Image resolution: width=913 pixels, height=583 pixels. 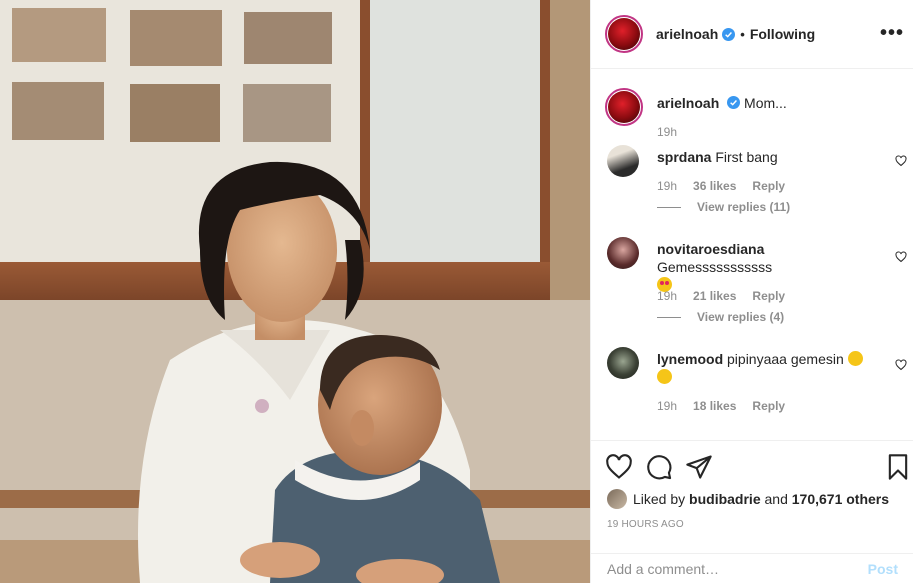 What do you see at coordinates (645, 524) in the screenshot?
I see `post-timestamp: 19 HOURS AGO` at bounding box center [645, 524].